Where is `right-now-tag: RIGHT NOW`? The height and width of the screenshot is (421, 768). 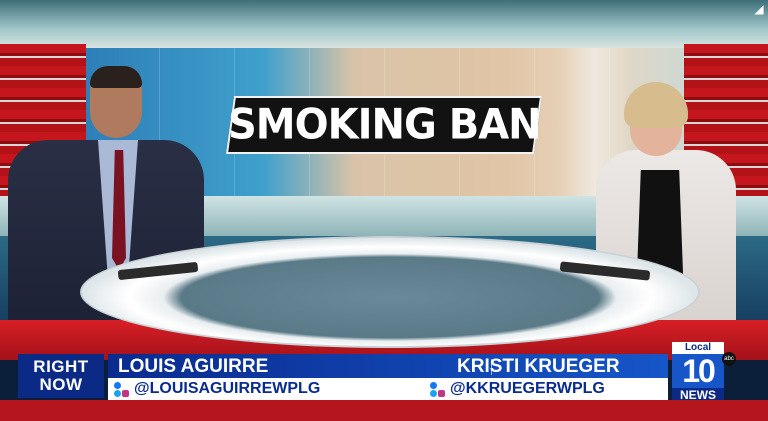
right-now-tag: RIGHT NOW is located at coordinates (61, 376).